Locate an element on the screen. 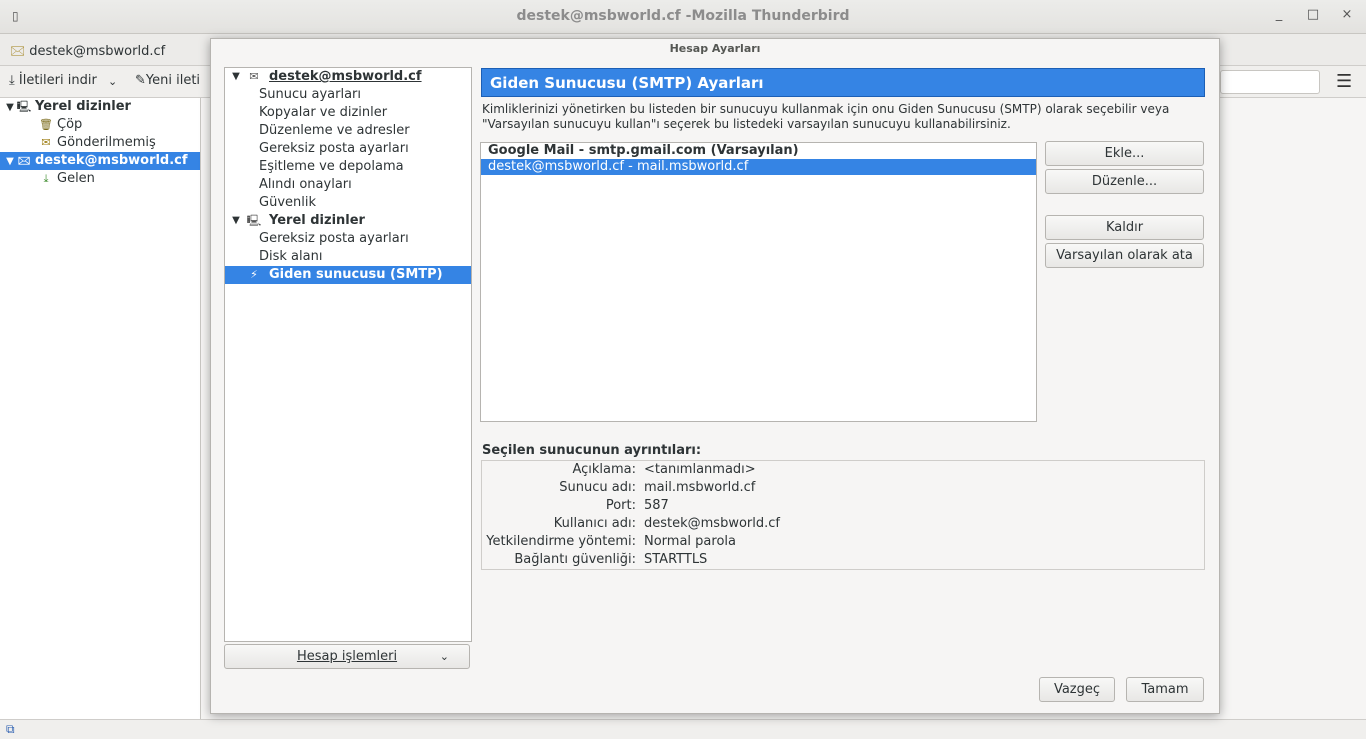 This screenshot has height=739, width=1366. detail-row-port: Port: 587 is located at coordinates (842, 506).